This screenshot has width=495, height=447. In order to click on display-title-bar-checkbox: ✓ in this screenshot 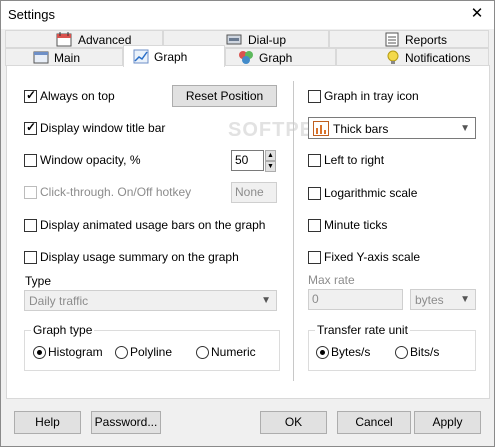, I will do `click(30, 127)`.